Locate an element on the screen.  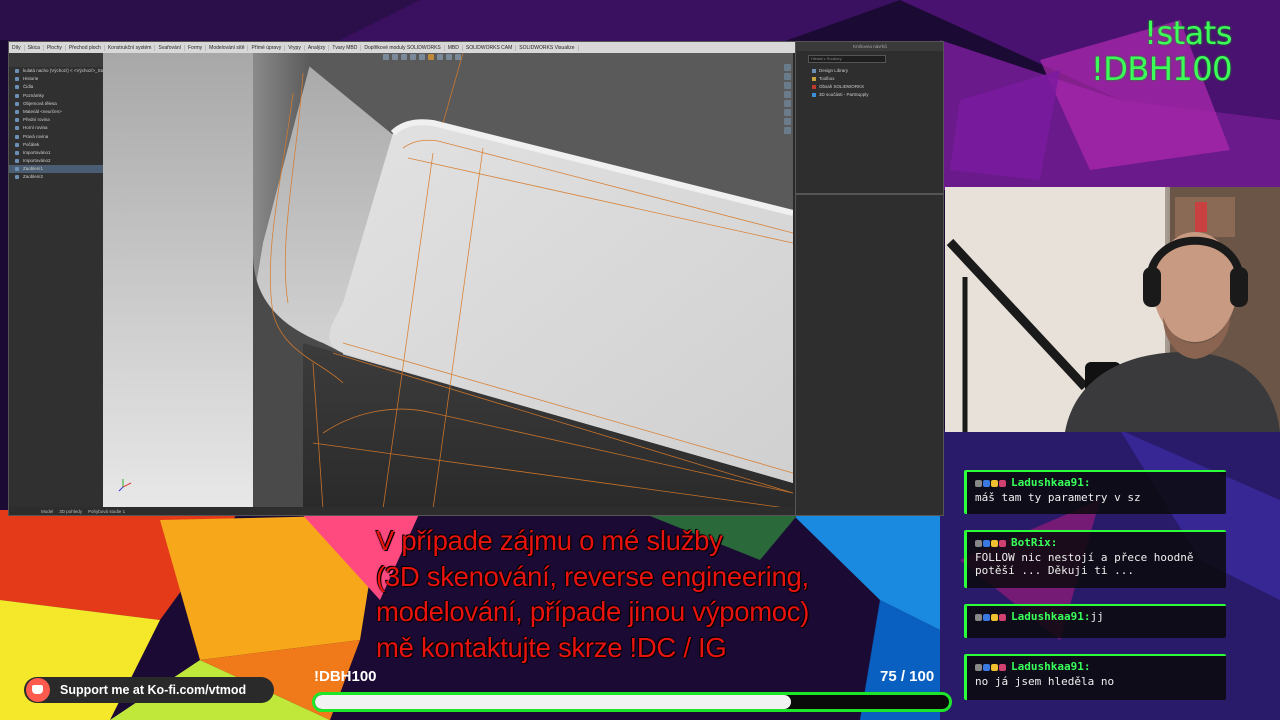
task-pane-tabs is located at coordinates (788, 102).